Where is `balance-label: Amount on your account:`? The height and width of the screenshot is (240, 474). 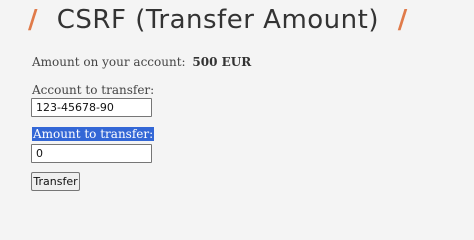 balance-label: Amount on your account: is located at coordinates (109, 62).